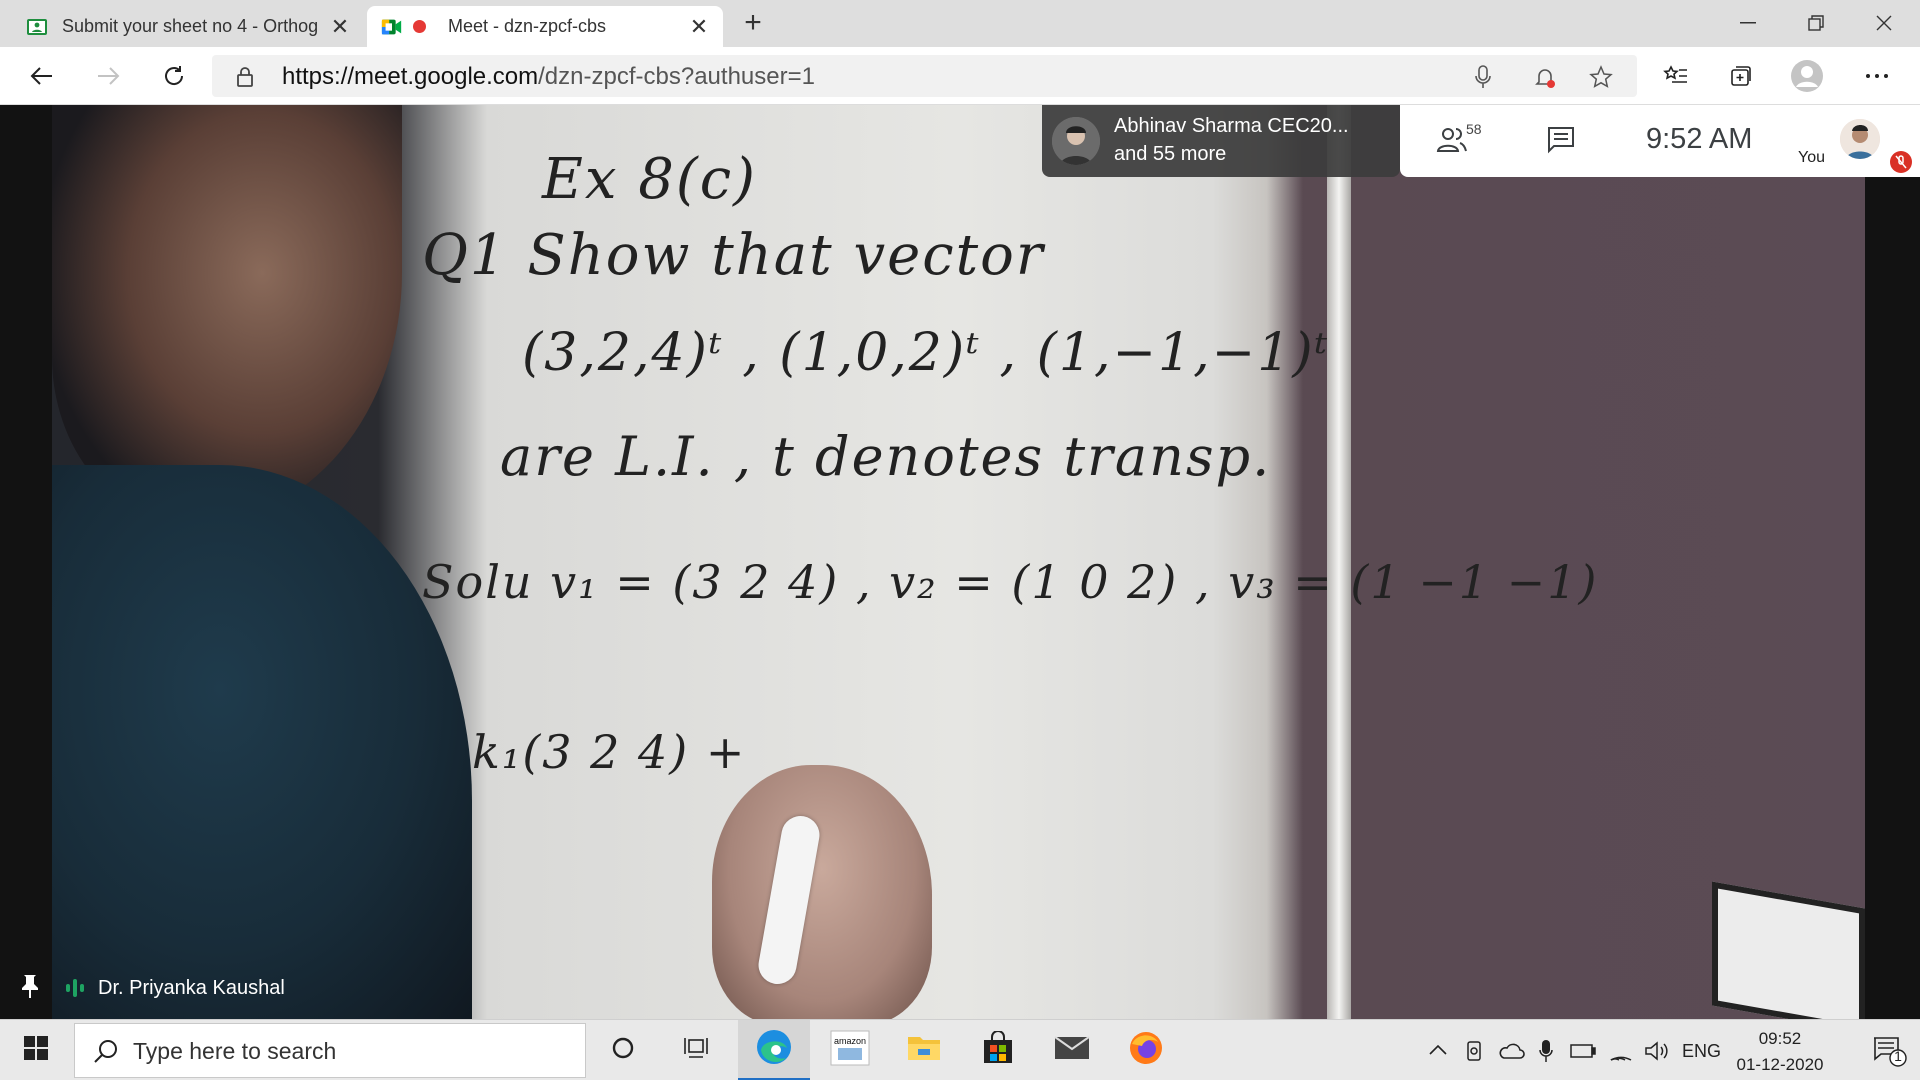  I want to click on cortana-button, so click(623, 1050).